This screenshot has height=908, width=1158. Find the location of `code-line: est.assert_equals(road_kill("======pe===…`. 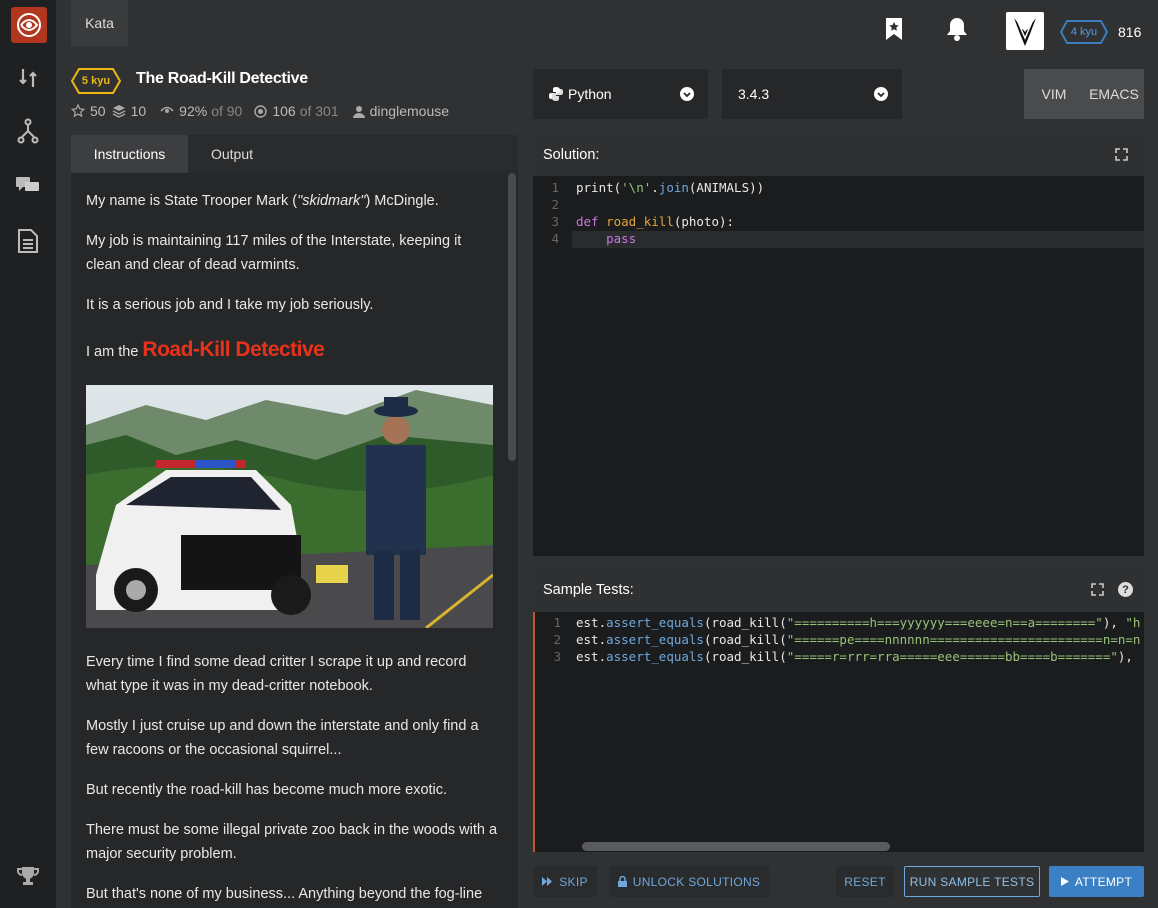

code-line: est.assert_equals(road_kill("======pe===… is located at coordinates (858, 639).